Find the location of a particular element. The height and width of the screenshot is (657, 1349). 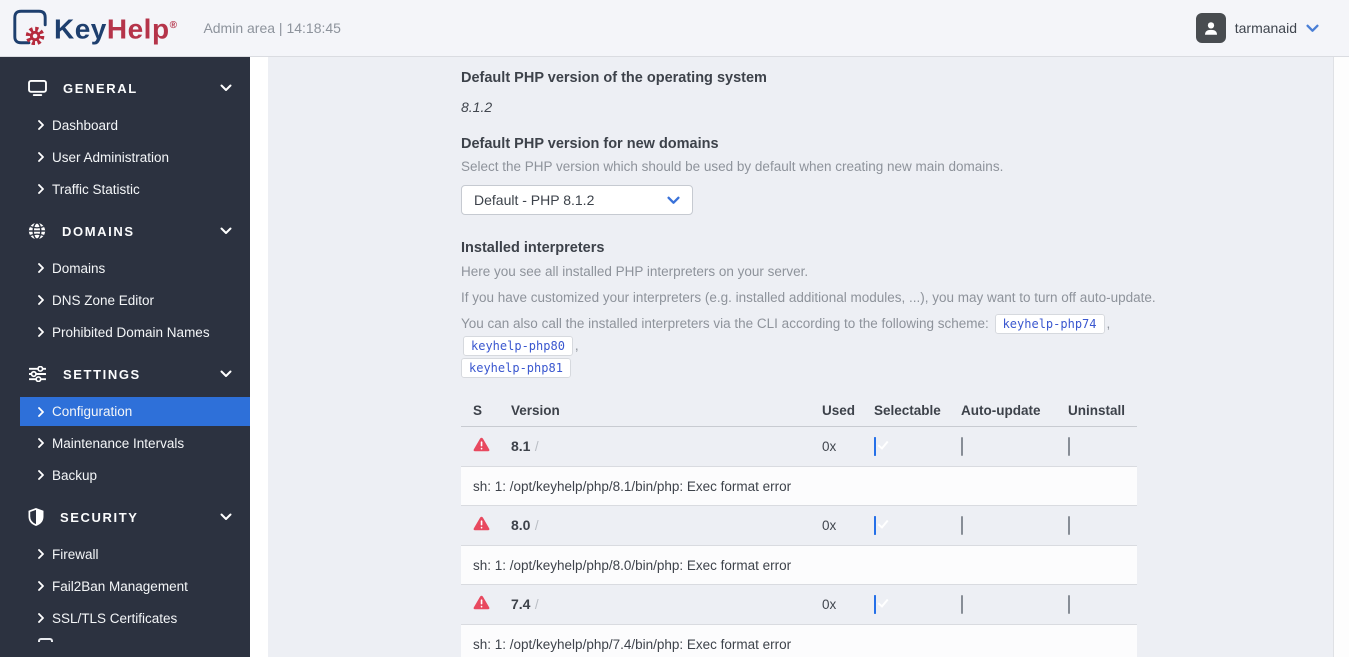

sidebar-item-maintenance-intervals: Maintenance Intervals is located at coordinates (135, 443).